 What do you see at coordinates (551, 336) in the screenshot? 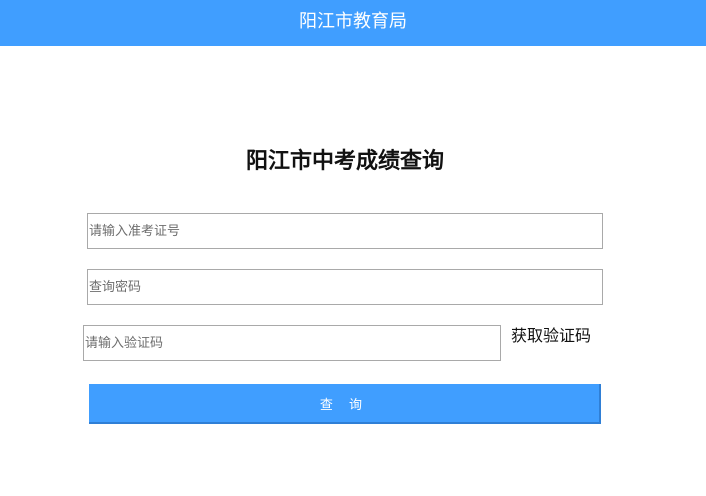
I see `get-captcha-link: 获取验证码` at bounding box center [551, 336].